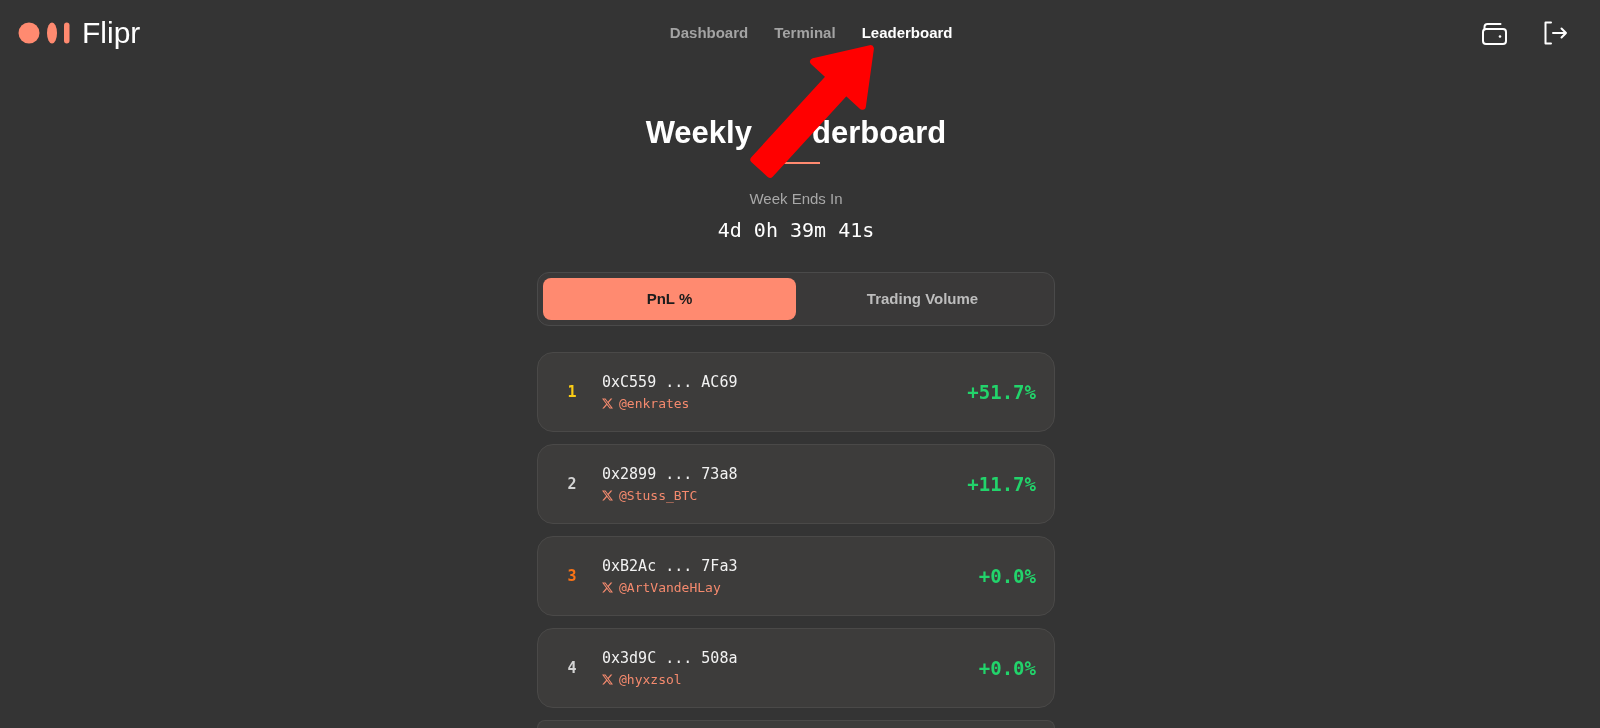 This screenshot has width=1600, height=728. I want to click on wallet-icon, so click(1494, 33).